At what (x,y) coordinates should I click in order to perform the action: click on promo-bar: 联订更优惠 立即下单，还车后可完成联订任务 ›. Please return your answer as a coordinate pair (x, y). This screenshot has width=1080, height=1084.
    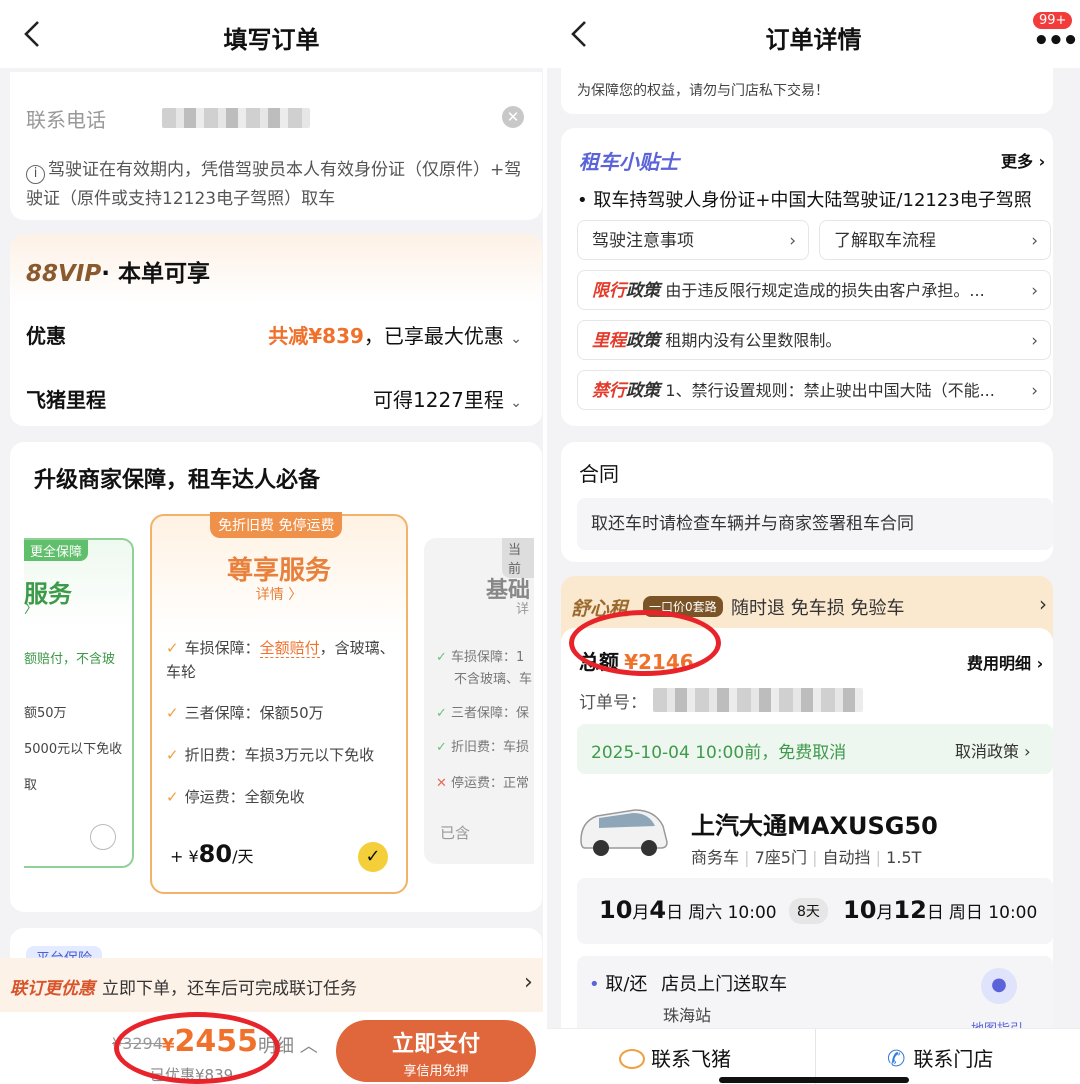
    Looking at the image, I should click on (271, 985).